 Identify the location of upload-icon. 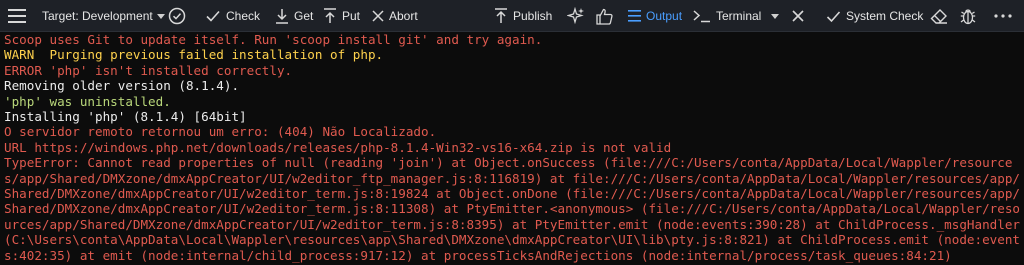
(330, 15).